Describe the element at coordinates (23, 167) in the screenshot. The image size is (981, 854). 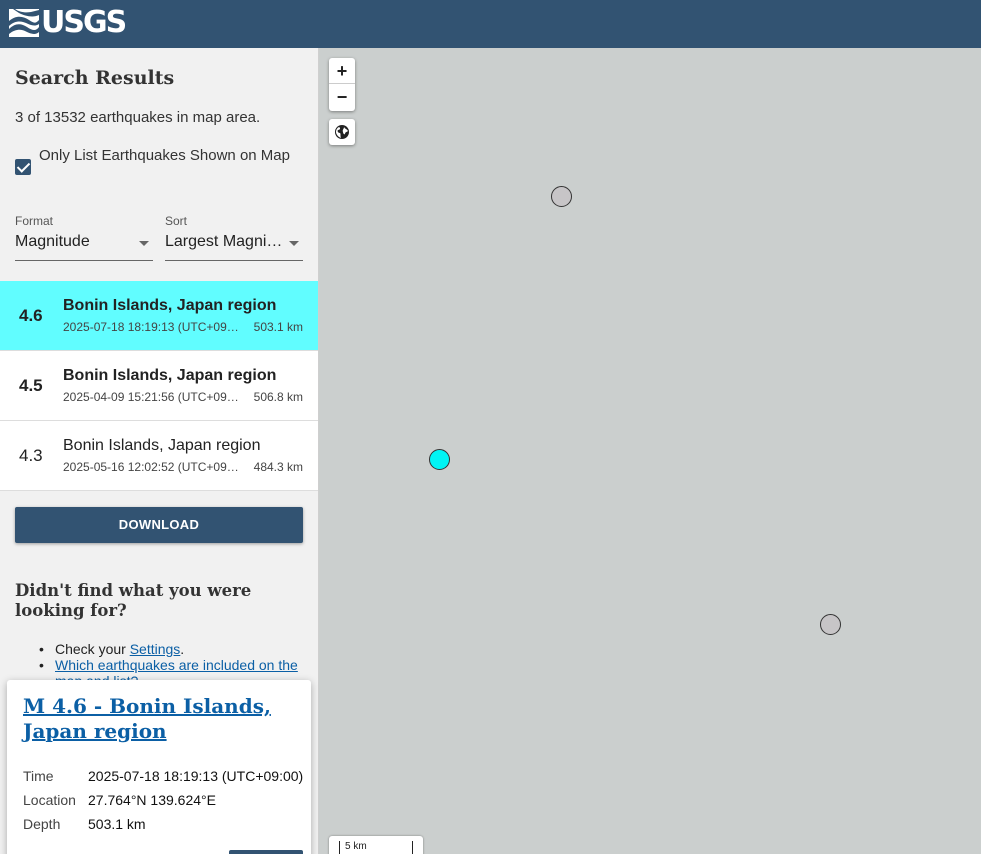
I see `only-list-checkbox` at that location.